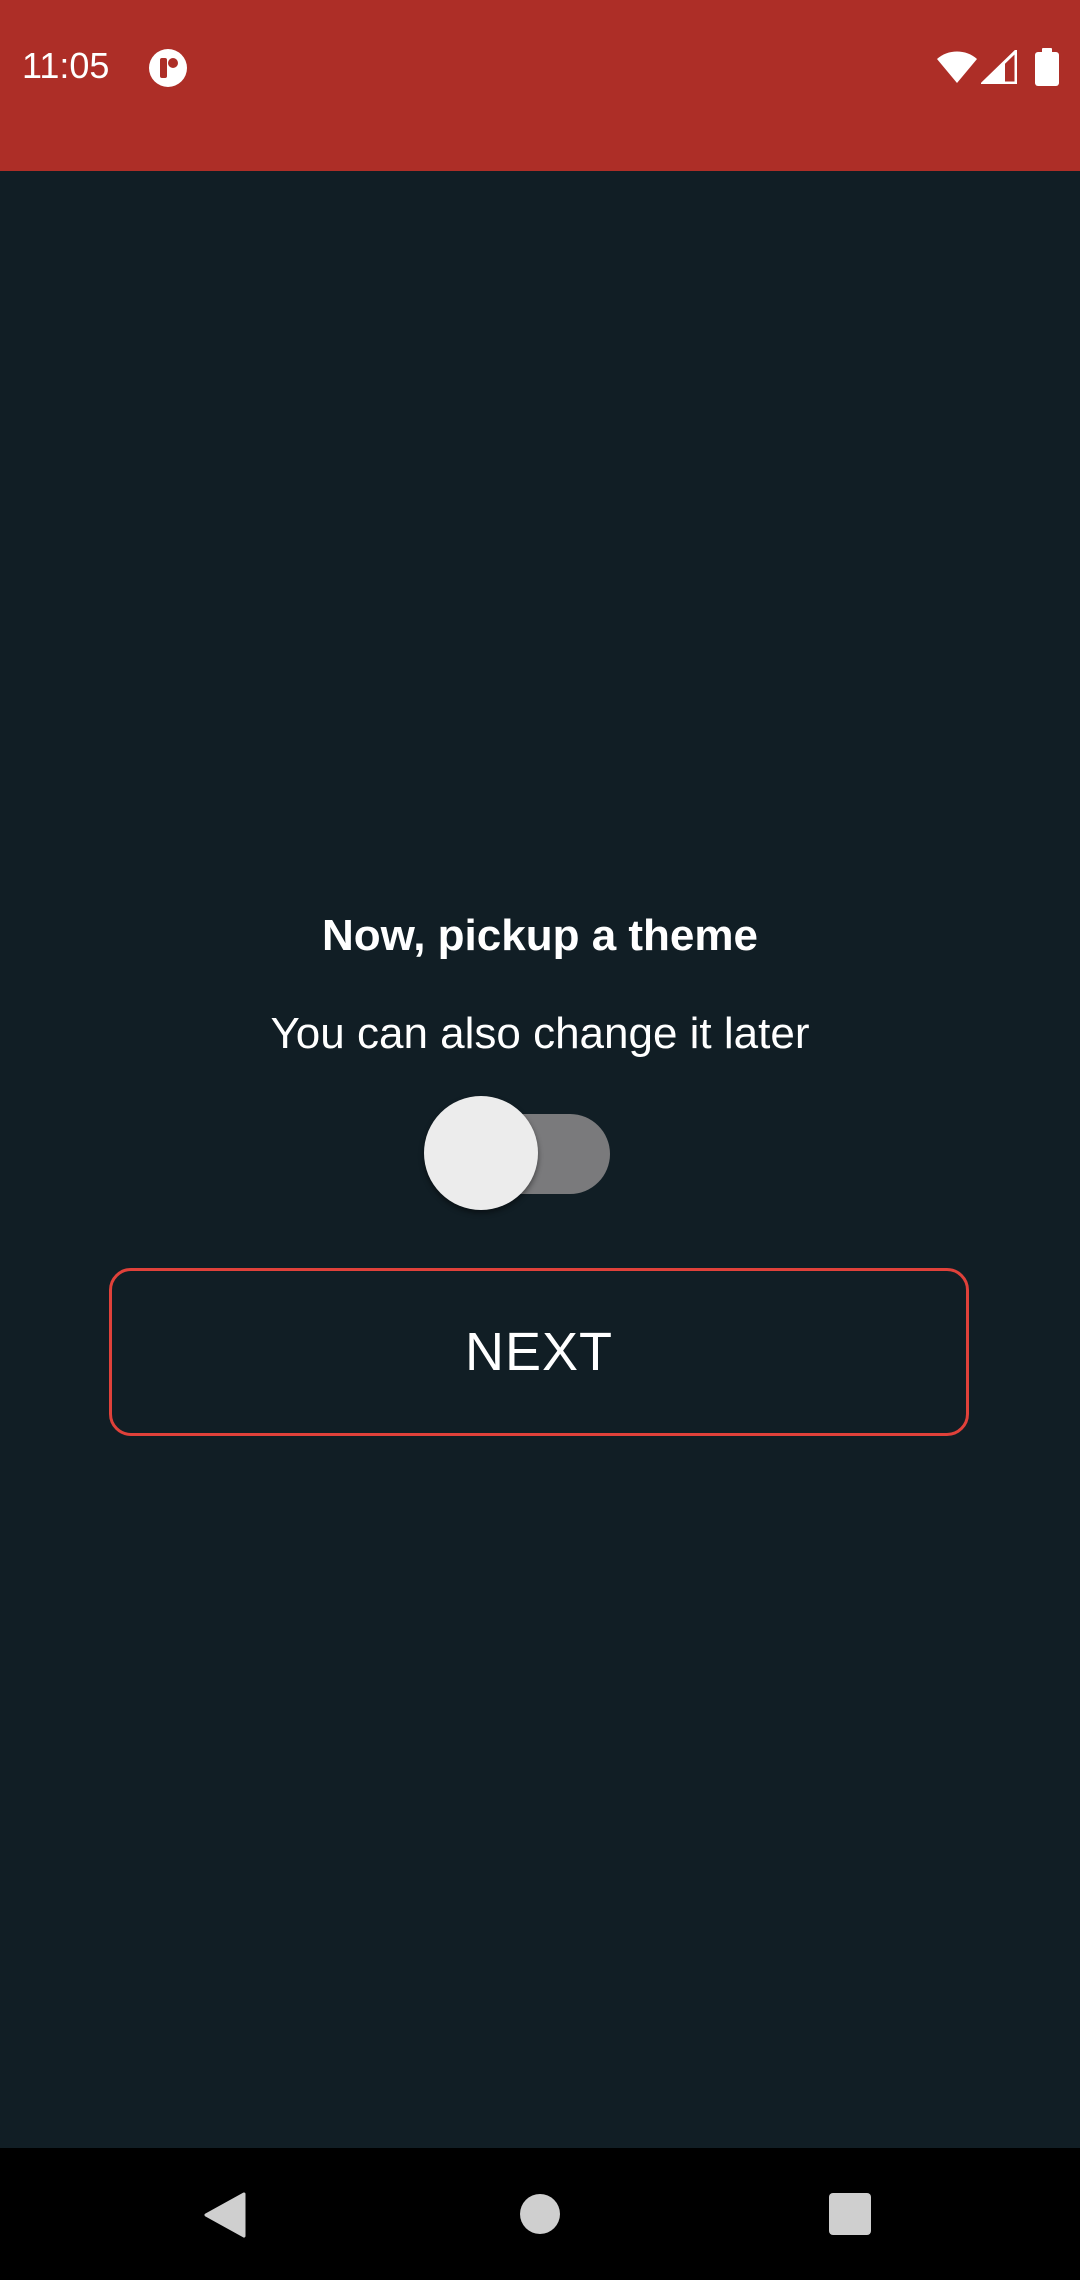 Image resolution: width=1080 pixels, height=2280 pixels. What do you see at coordinates (540, 85) in the screenshot?
I see `status-bar: 11:05` at bounding box center [540, 85].